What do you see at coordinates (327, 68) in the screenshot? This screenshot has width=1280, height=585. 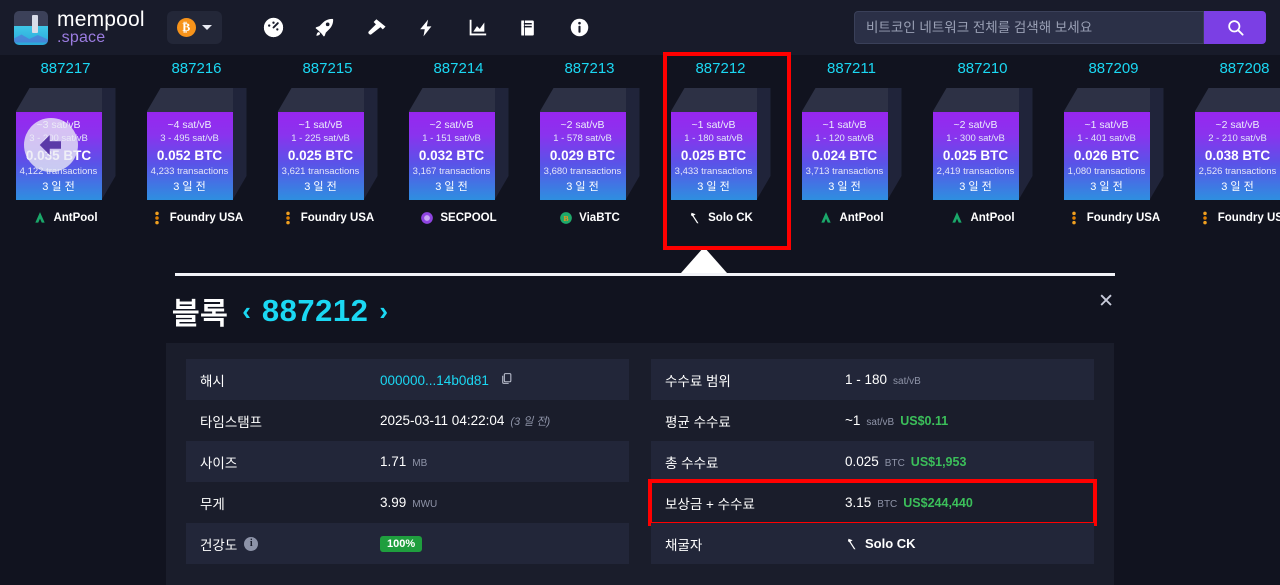 I see `block-height-label: 887215` at bounding box center [327, 68].